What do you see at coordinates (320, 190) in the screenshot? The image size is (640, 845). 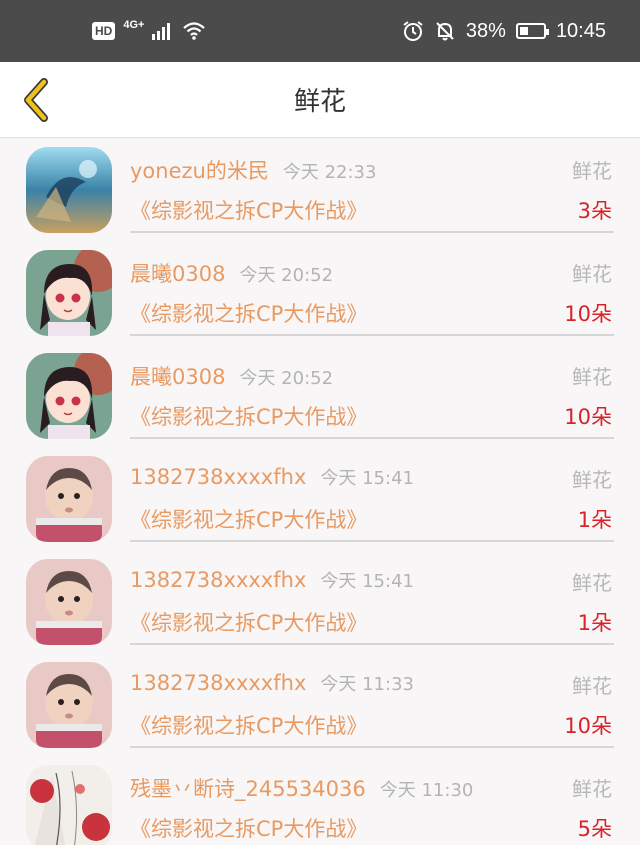 I see `gift-record-row: yonezu的米民 今天 22:33 鲜花《综影视之拆CP大作战》 3朵` at bounding box center [320, 190].